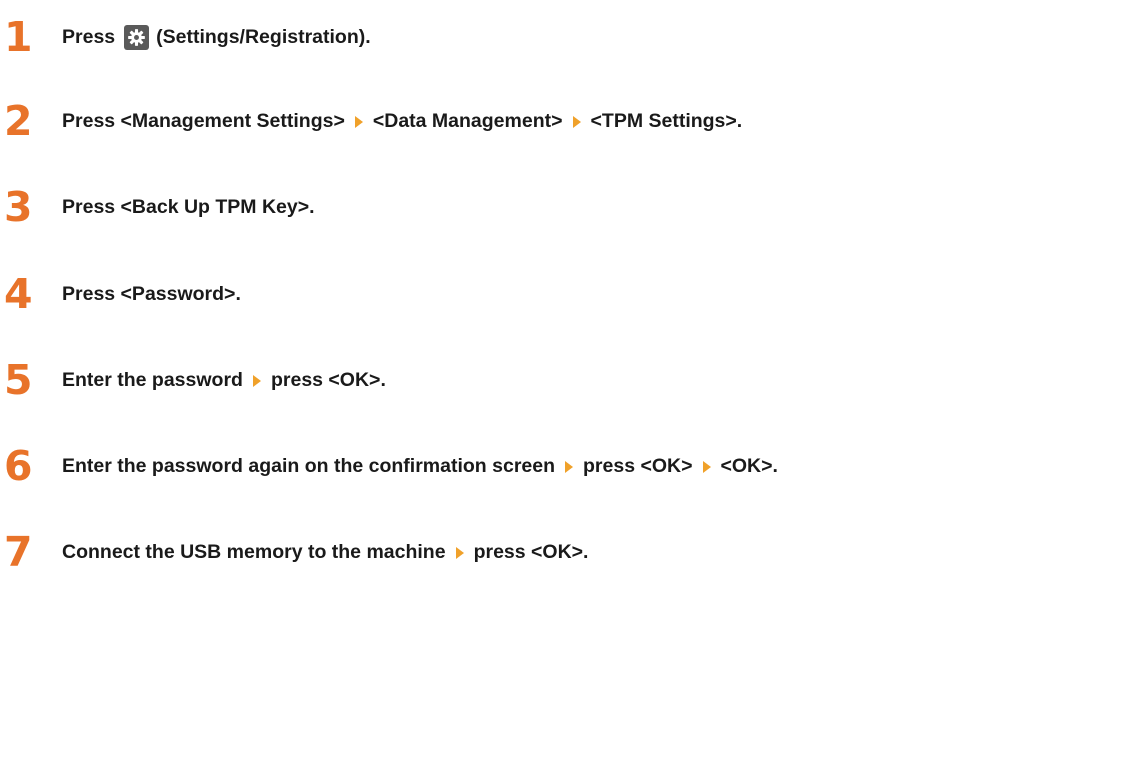 This screenshot has width=1146, height=769. Describe the element at coordinates (18, 37) in the screenshot. I see `step-number: 1` at that location.